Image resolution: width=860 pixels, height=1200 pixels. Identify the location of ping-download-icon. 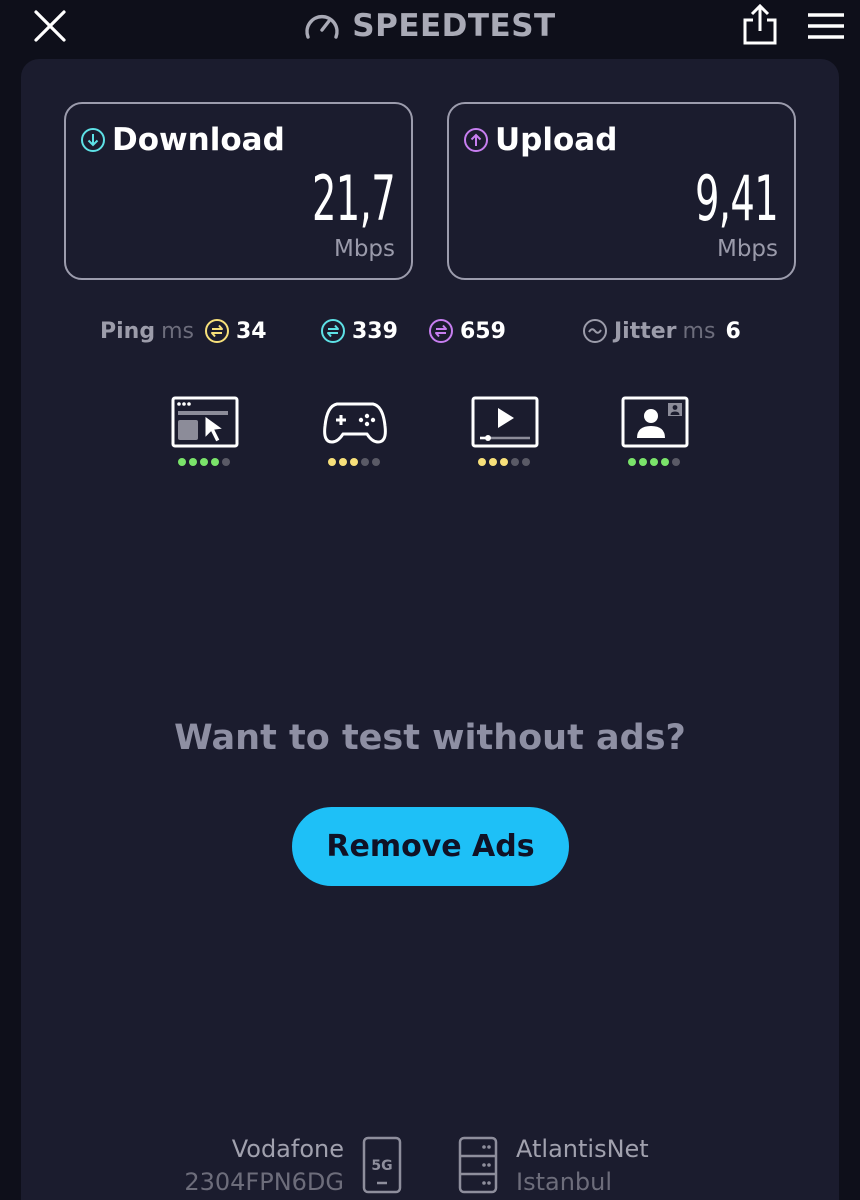
(333, 331).